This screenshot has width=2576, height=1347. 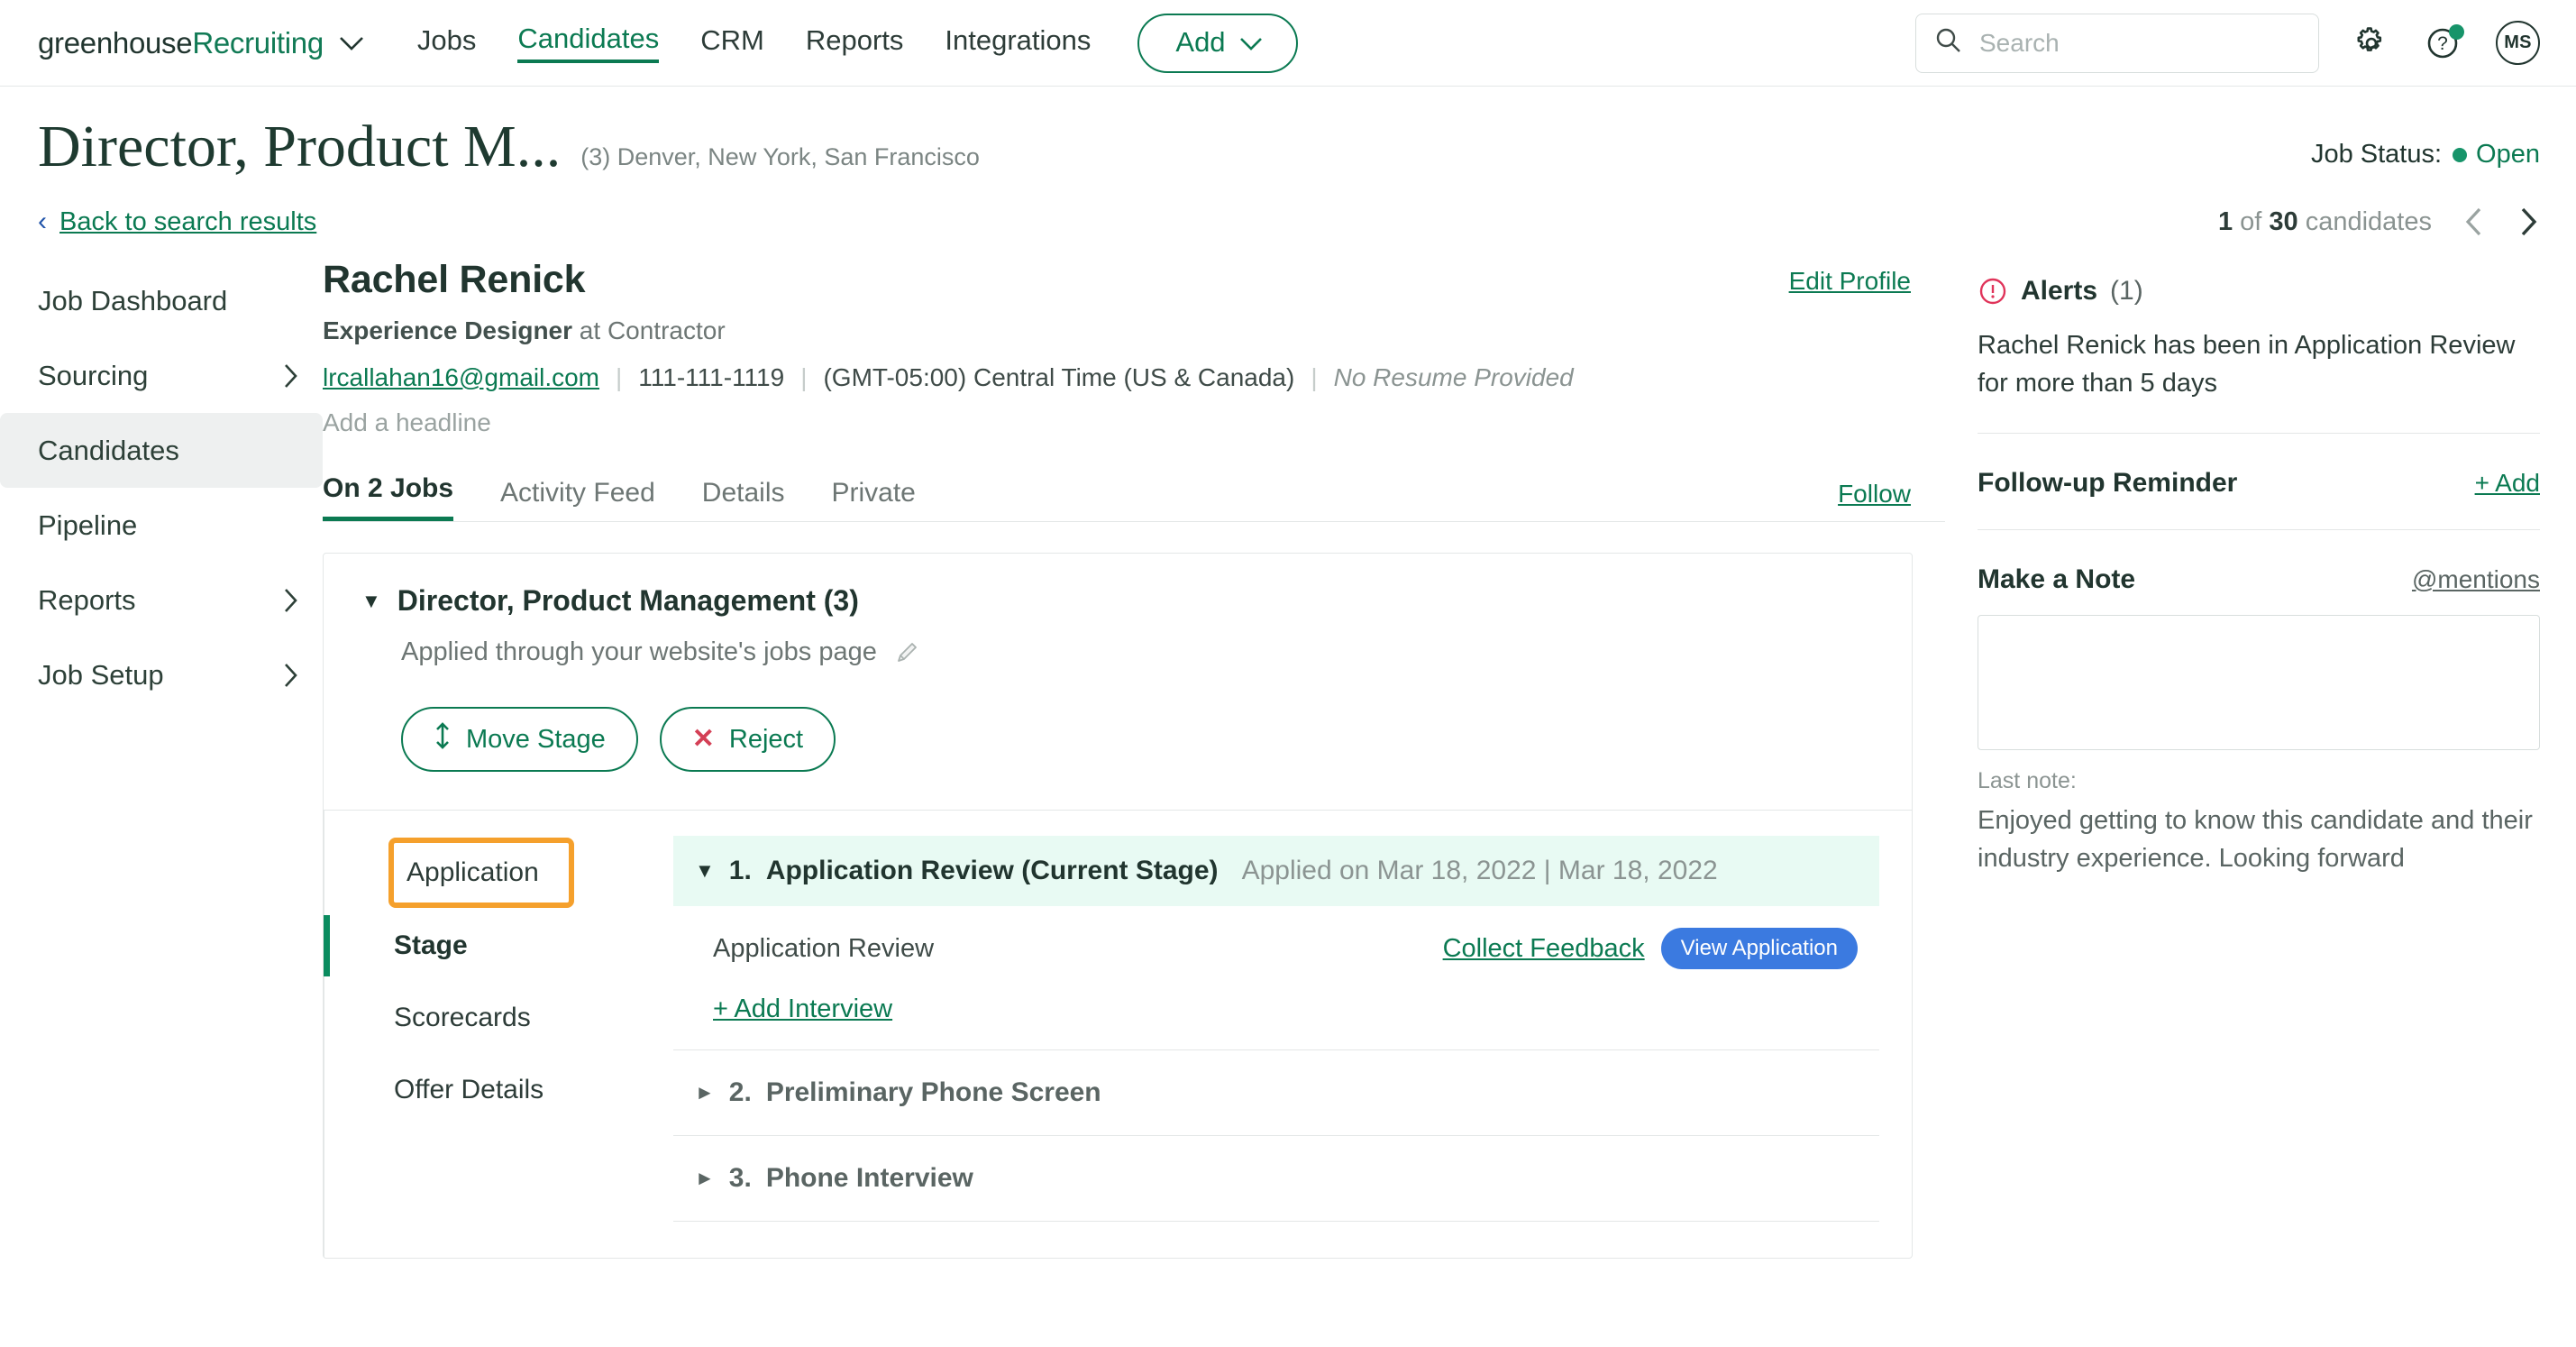 I want to click on back-to-search-results-link: ‹ Back to search results, so click(x=177, y=222).